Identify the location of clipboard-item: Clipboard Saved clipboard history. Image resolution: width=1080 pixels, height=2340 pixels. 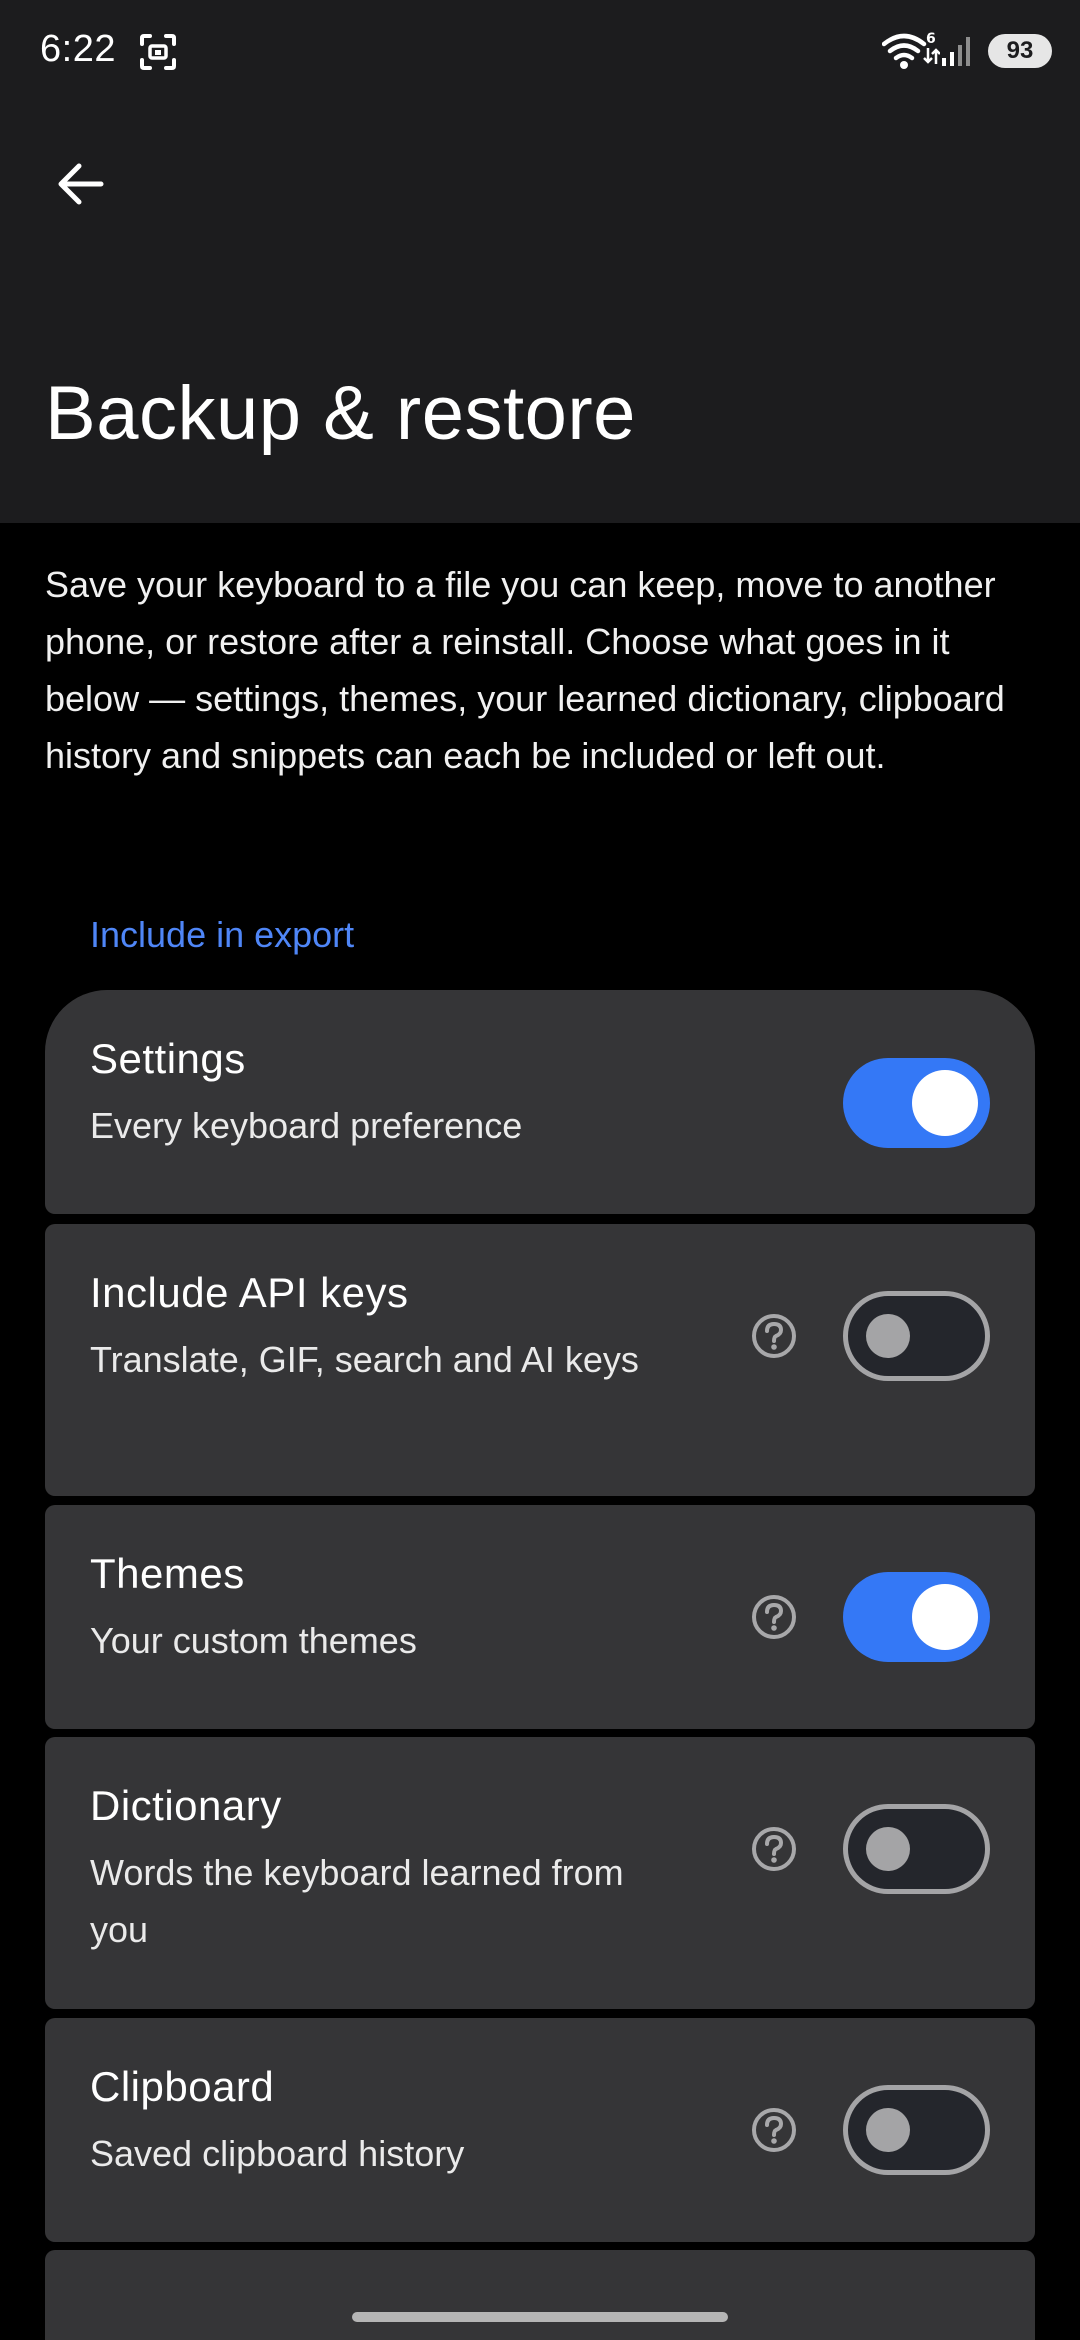
(540, 2130).